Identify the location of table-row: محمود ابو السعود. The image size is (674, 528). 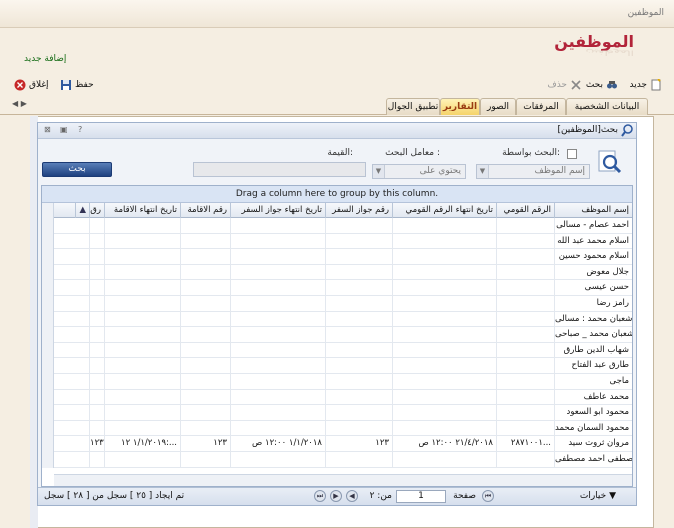
(337, 413).